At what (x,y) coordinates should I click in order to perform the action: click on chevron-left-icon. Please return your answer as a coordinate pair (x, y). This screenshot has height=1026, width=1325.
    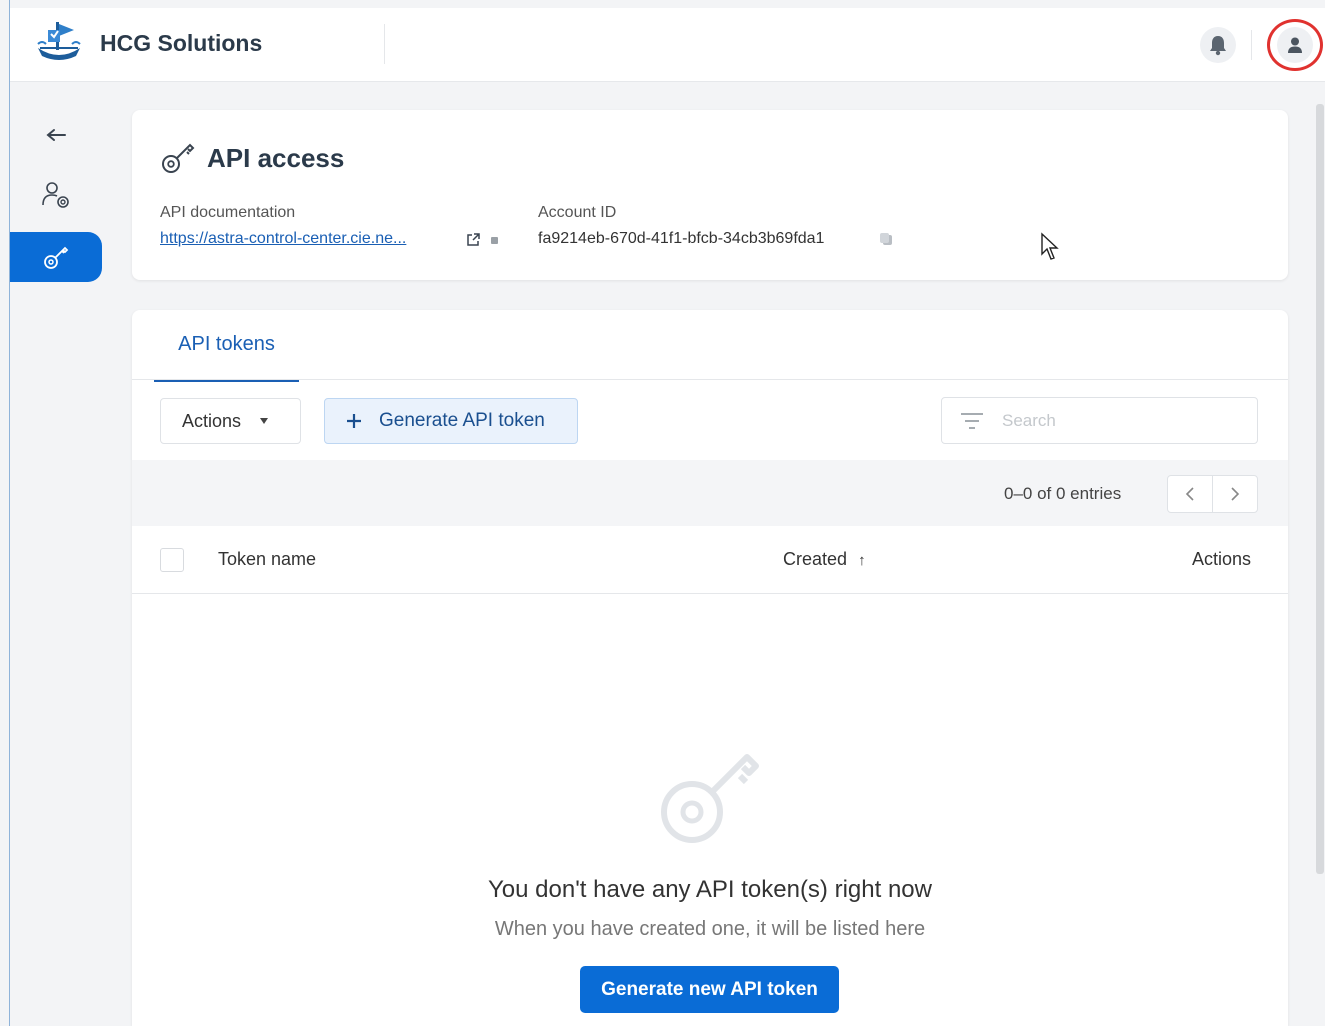
    Looking at the image, I should click on (1189, 494).